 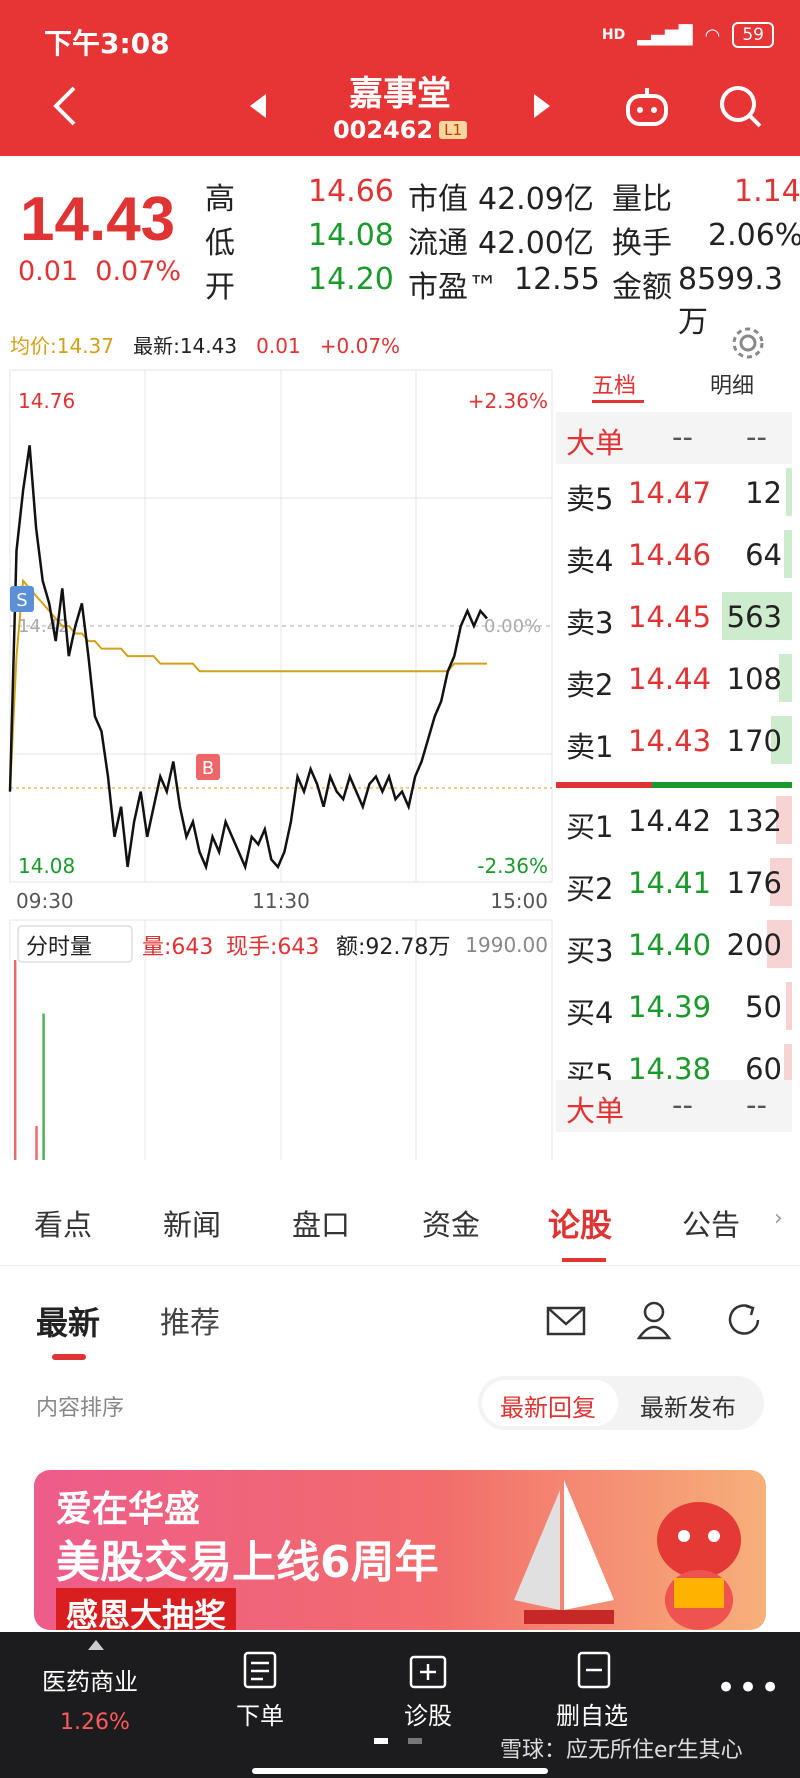 What do you see at coordinates (400, 94) in the screenshot?
I see `stock-name: 嘉事堂` at bounding box center [400, 94].